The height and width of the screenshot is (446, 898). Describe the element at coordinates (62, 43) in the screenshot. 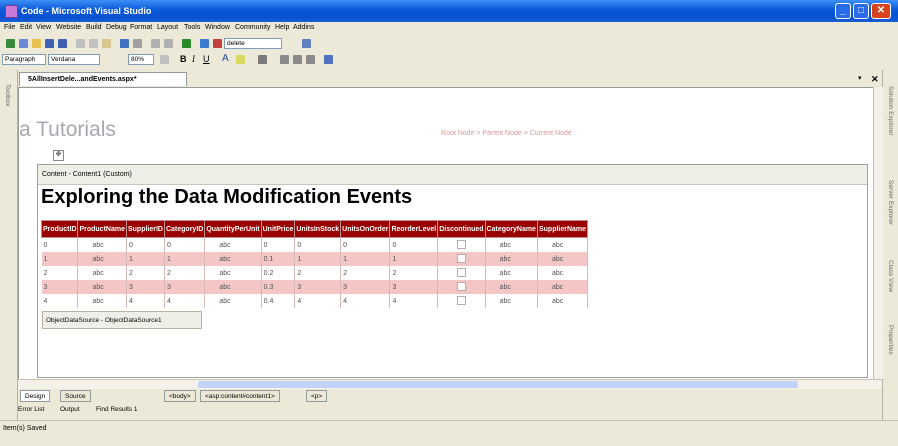

I see `save-all-icon` at that location.